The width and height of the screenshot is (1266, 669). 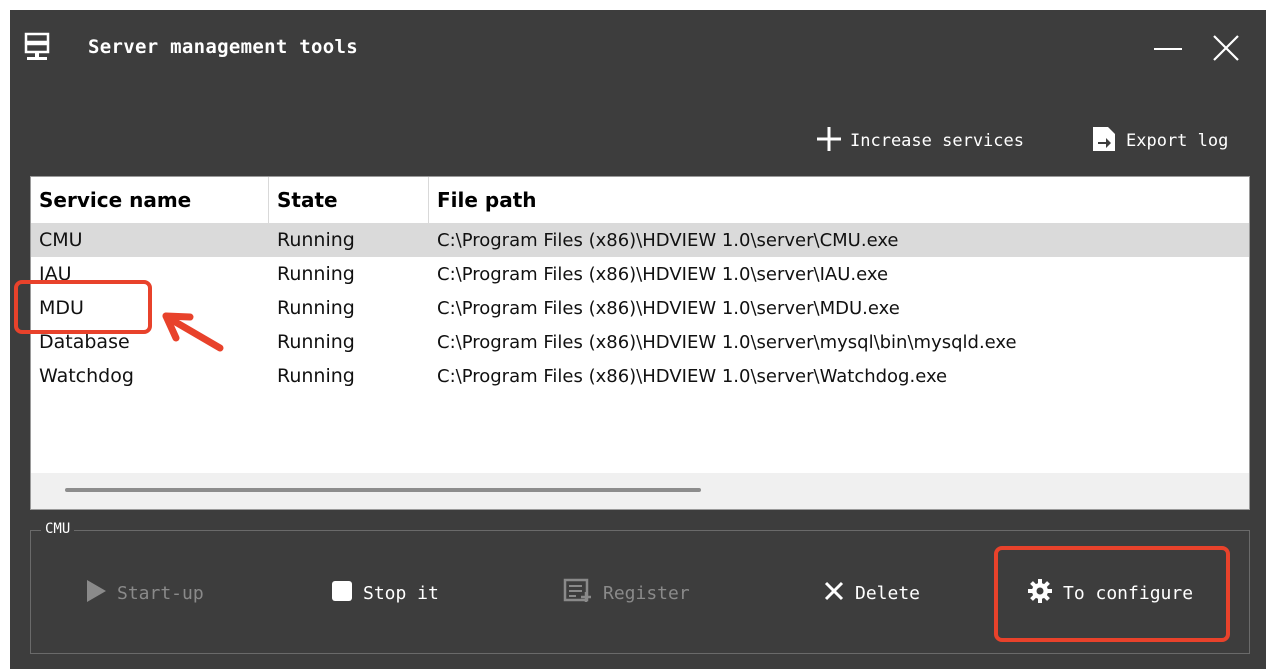 What do you see at coordinates (61, 240) in the screenshot?
I see `cell-service-name: CMU` at bounding box center [61, 240].